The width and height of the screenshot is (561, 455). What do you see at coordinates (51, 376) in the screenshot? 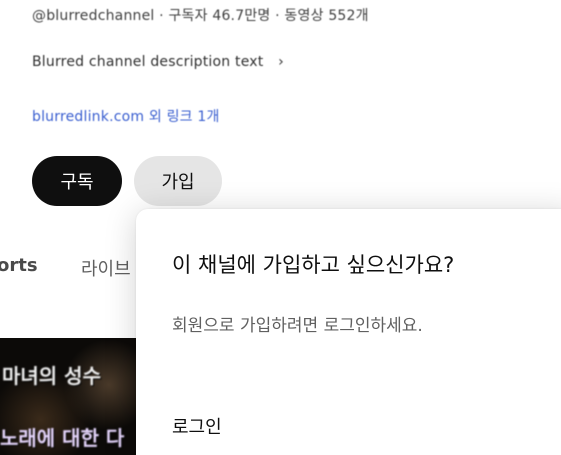
I see `thumbnail-caption-1: 마녀의 성수` at bounding box center [51, 376].